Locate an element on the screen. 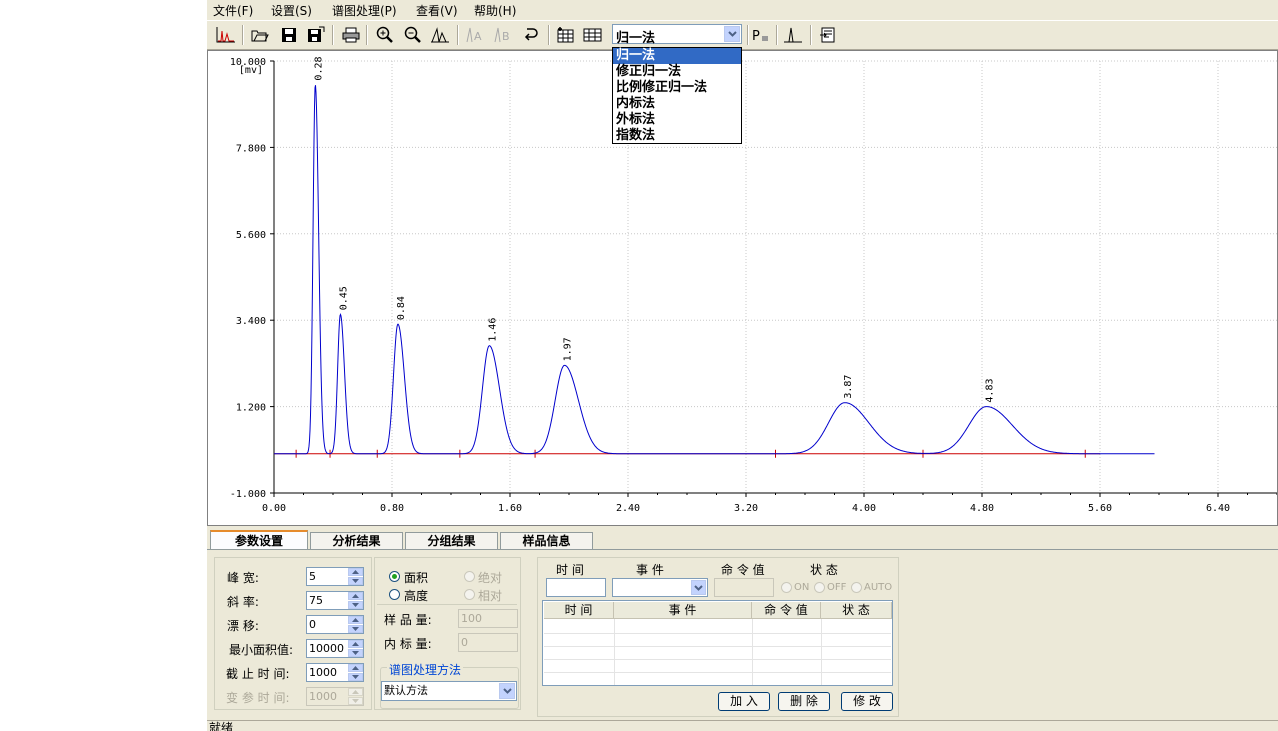  delete-event-button: 删 除 is located at coordinates (804, 701).